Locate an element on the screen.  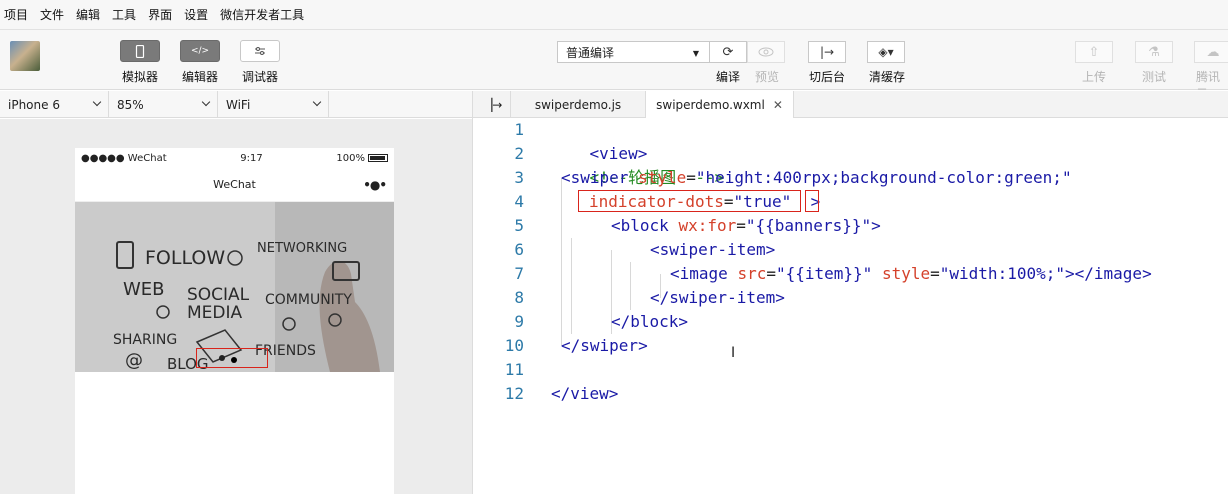
phone-nav-title: WeChat is located at coordinates (234, 184).